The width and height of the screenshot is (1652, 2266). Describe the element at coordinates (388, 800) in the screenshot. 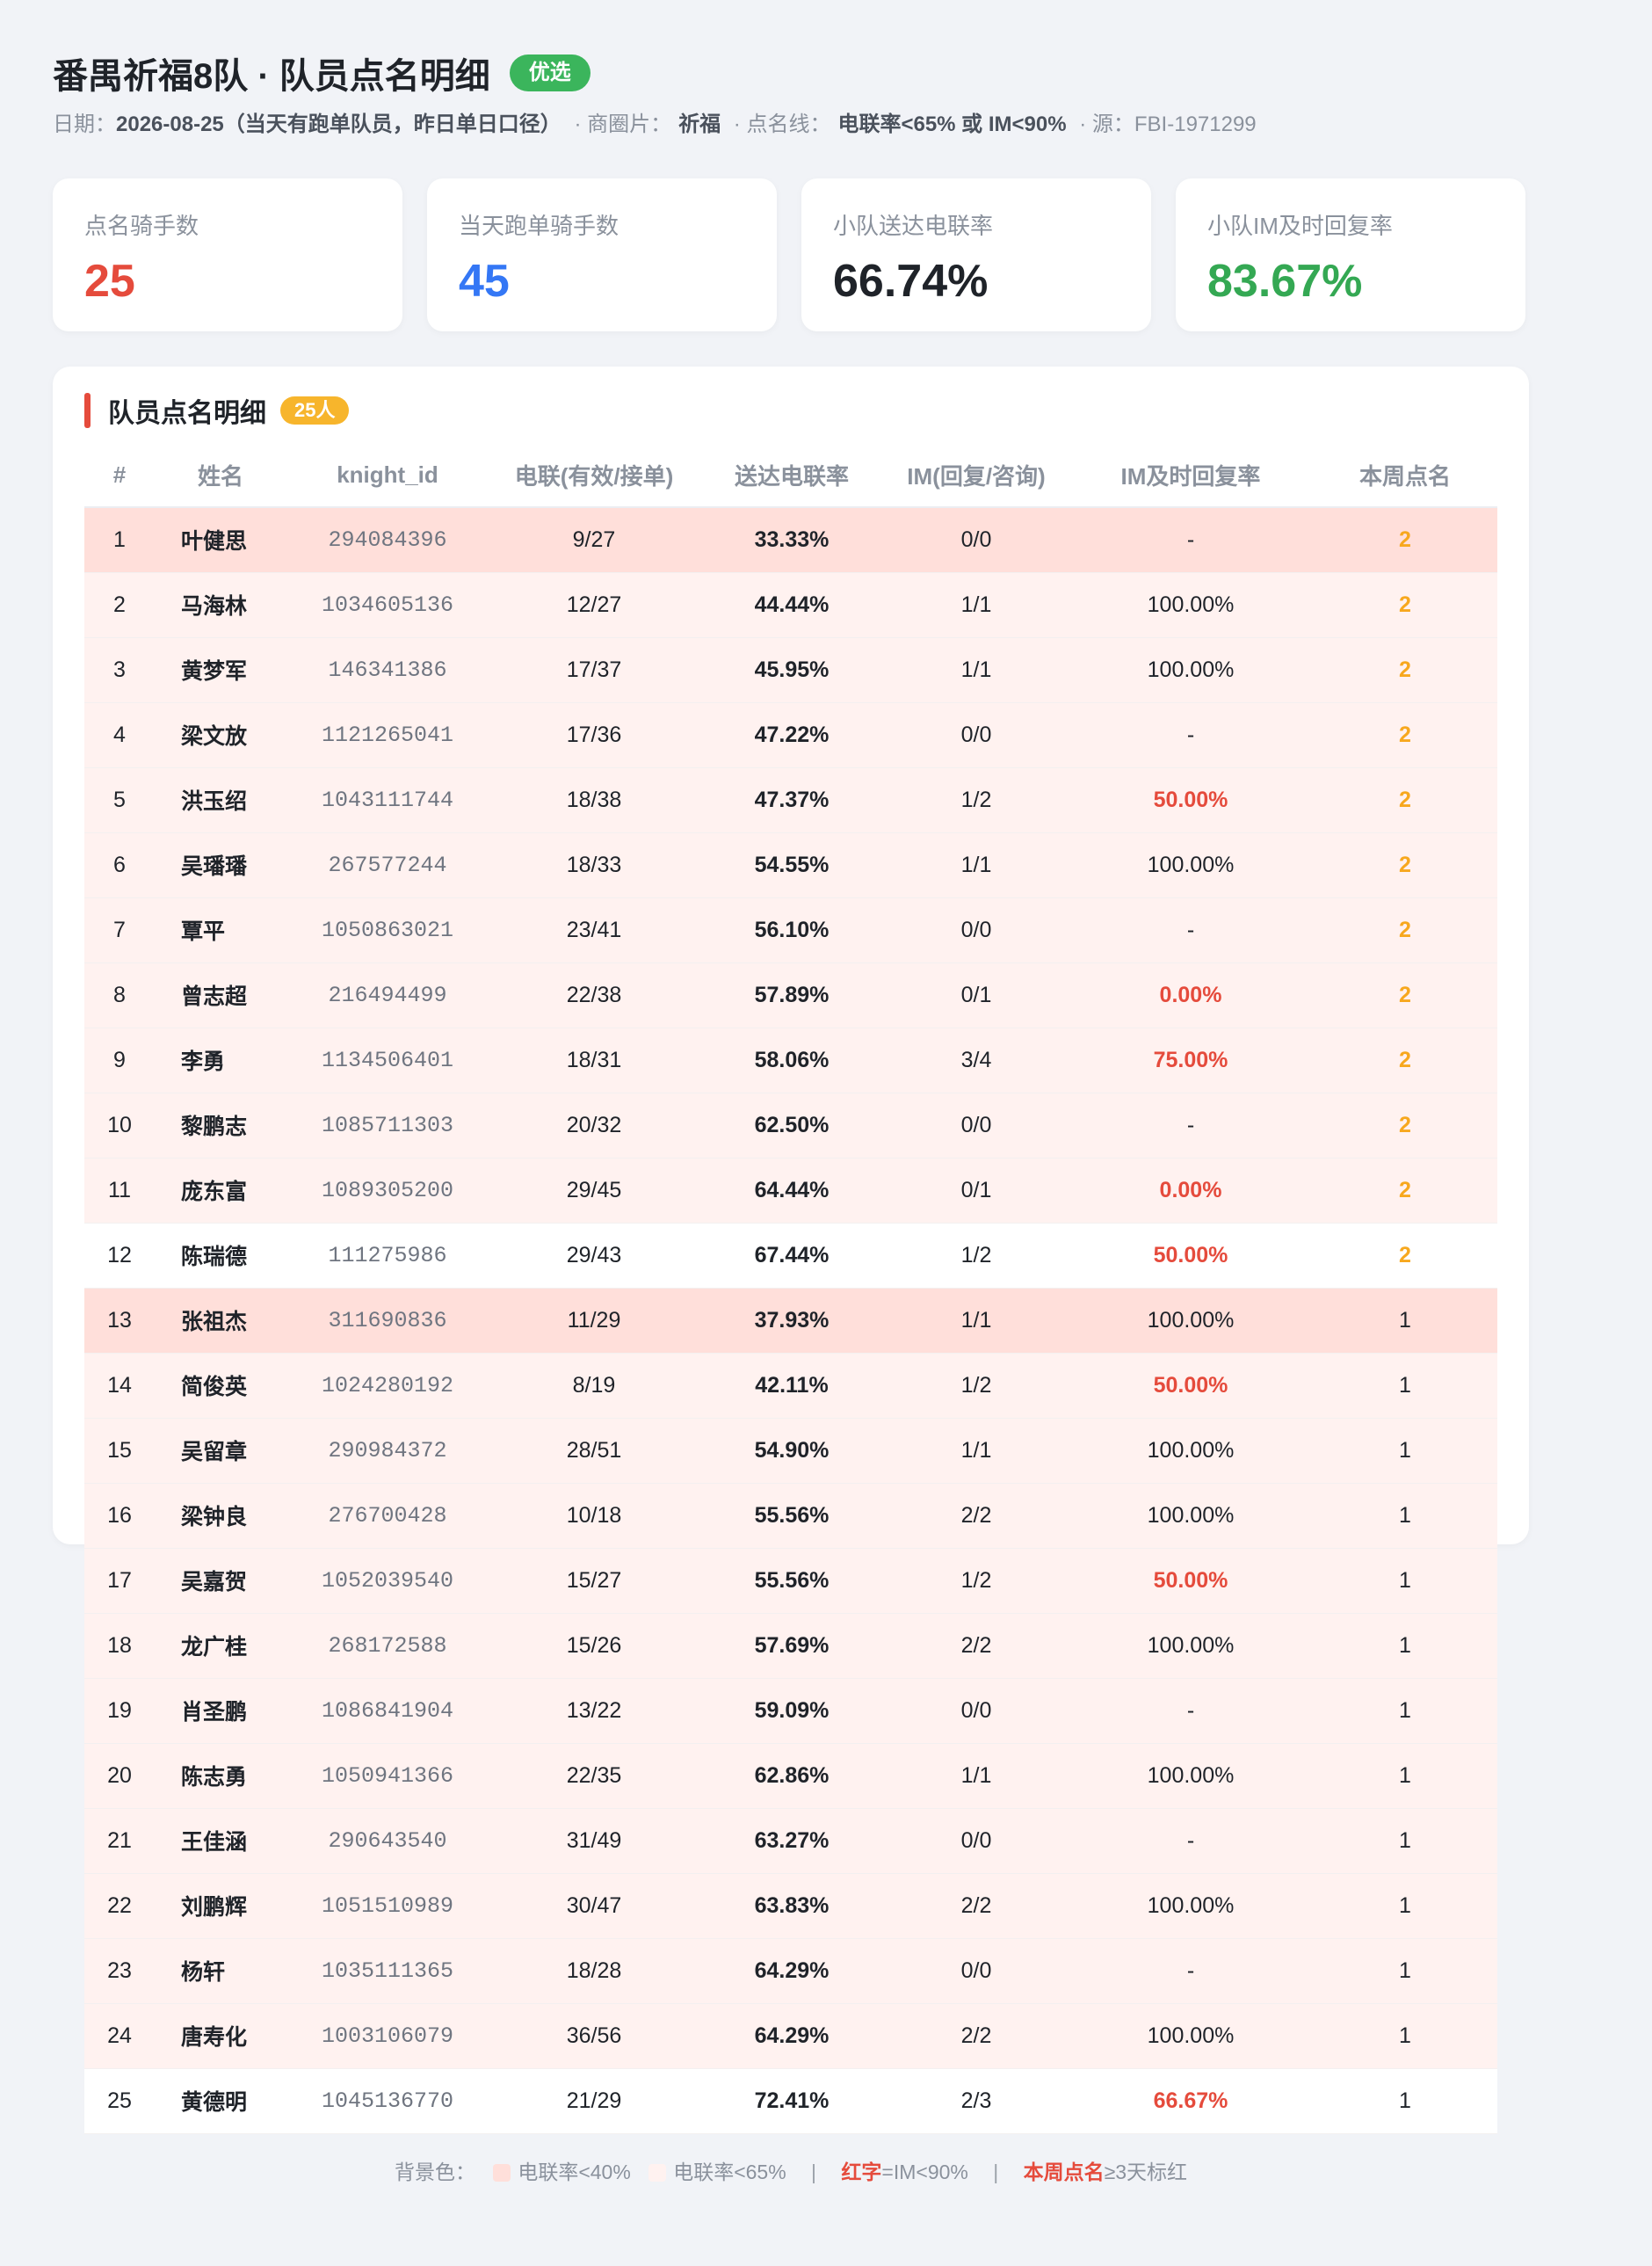

I see `cell-knight-id: 1043111744` at that location.